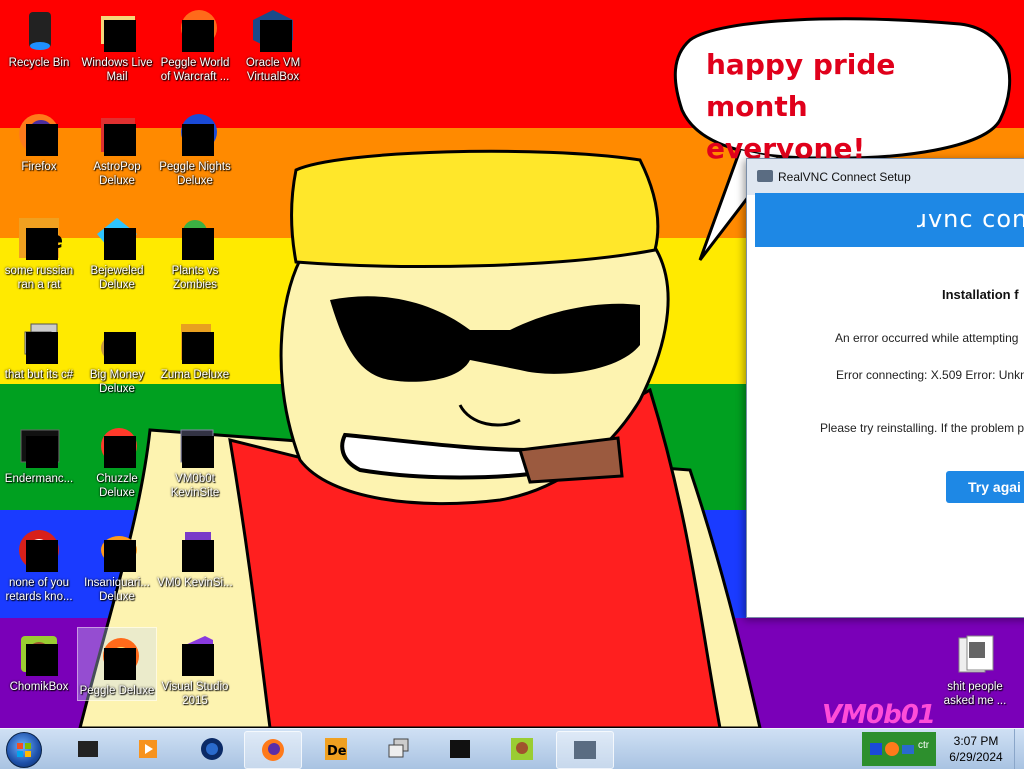  I want to click on peggle-nights-icon, so click(195, 134).